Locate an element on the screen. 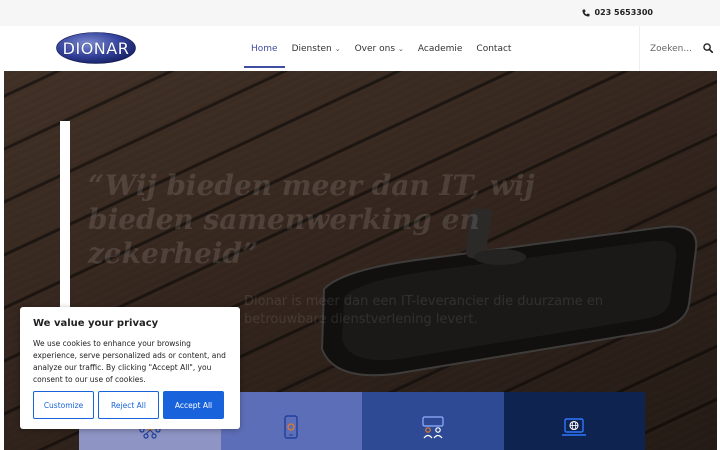 The width and height of the screenshot is (720, 450). reject-all-button: Reject All is located at coordinates (128, 405).